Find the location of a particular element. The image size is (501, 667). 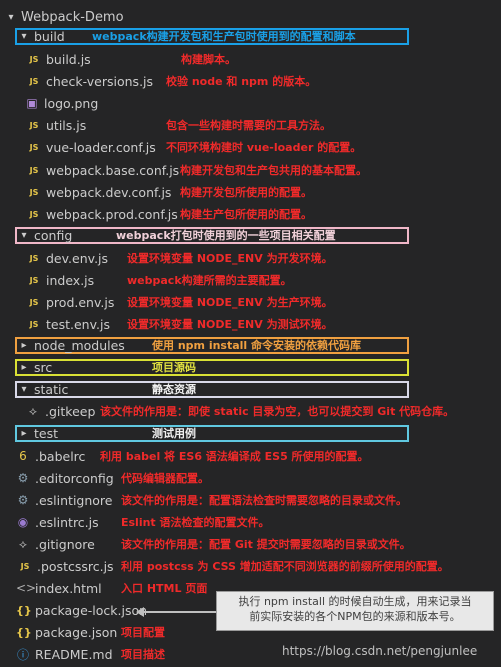

file-note: 不同环境构建时 vue-loader 的配置。 is located at coordinates (264, 147).